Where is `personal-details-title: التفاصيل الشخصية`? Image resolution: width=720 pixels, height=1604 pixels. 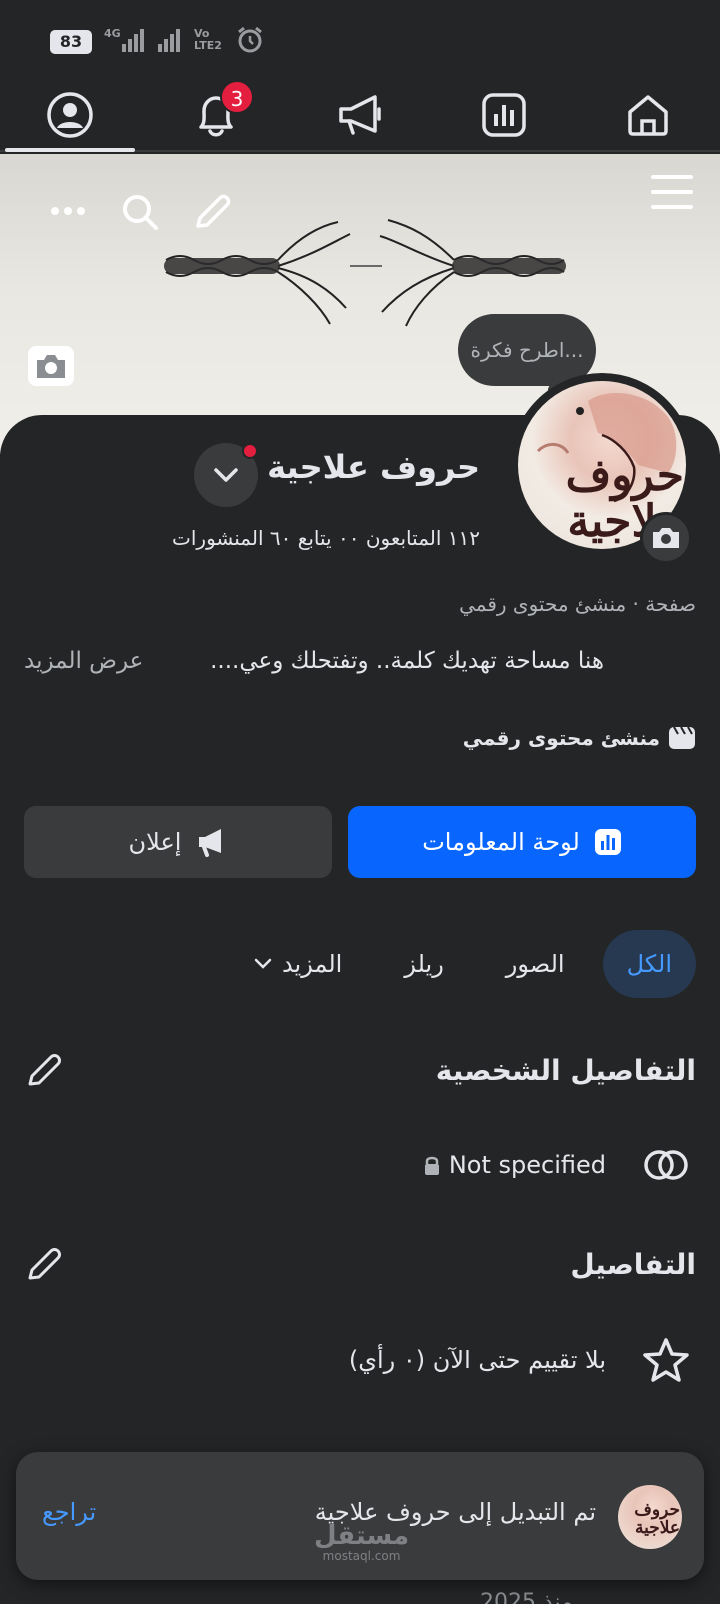 personal-details-title: التفاصيل الشخصية is located at coordinates (565, 1070).